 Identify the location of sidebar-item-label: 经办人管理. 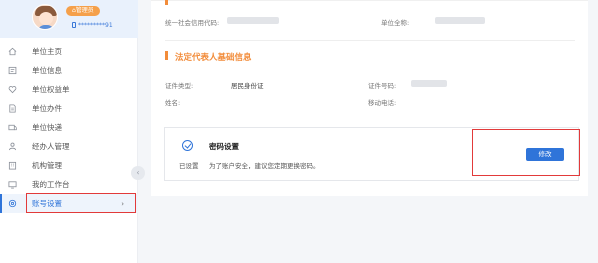
(51, 146).